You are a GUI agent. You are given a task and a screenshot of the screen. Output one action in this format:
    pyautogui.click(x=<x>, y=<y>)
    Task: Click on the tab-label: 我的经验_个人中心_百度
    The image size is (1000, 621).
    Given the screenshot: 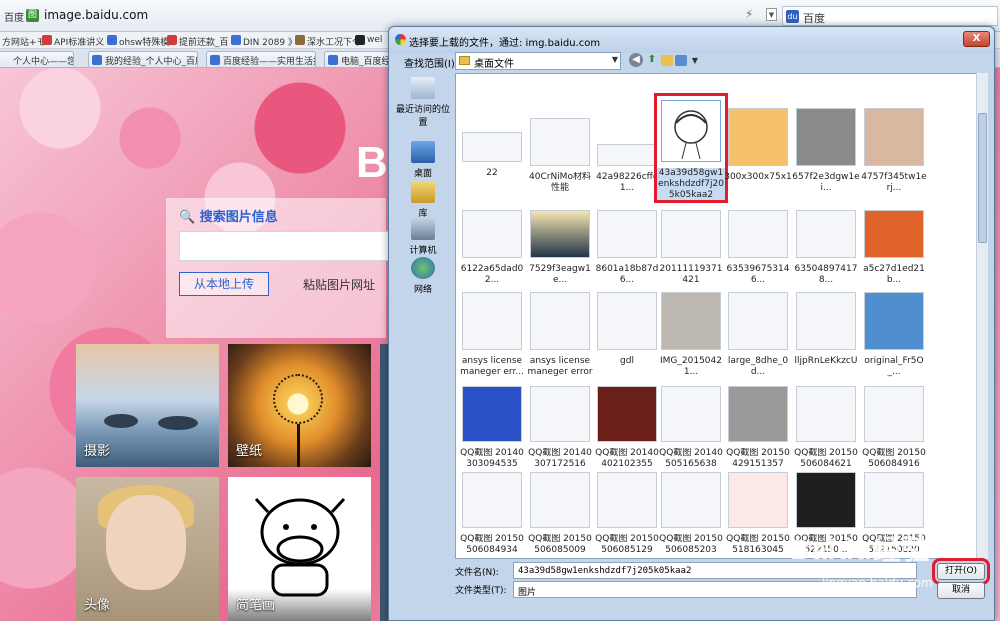 What is the action you would take?
    pyautogui.click(x=151, y=62)
    